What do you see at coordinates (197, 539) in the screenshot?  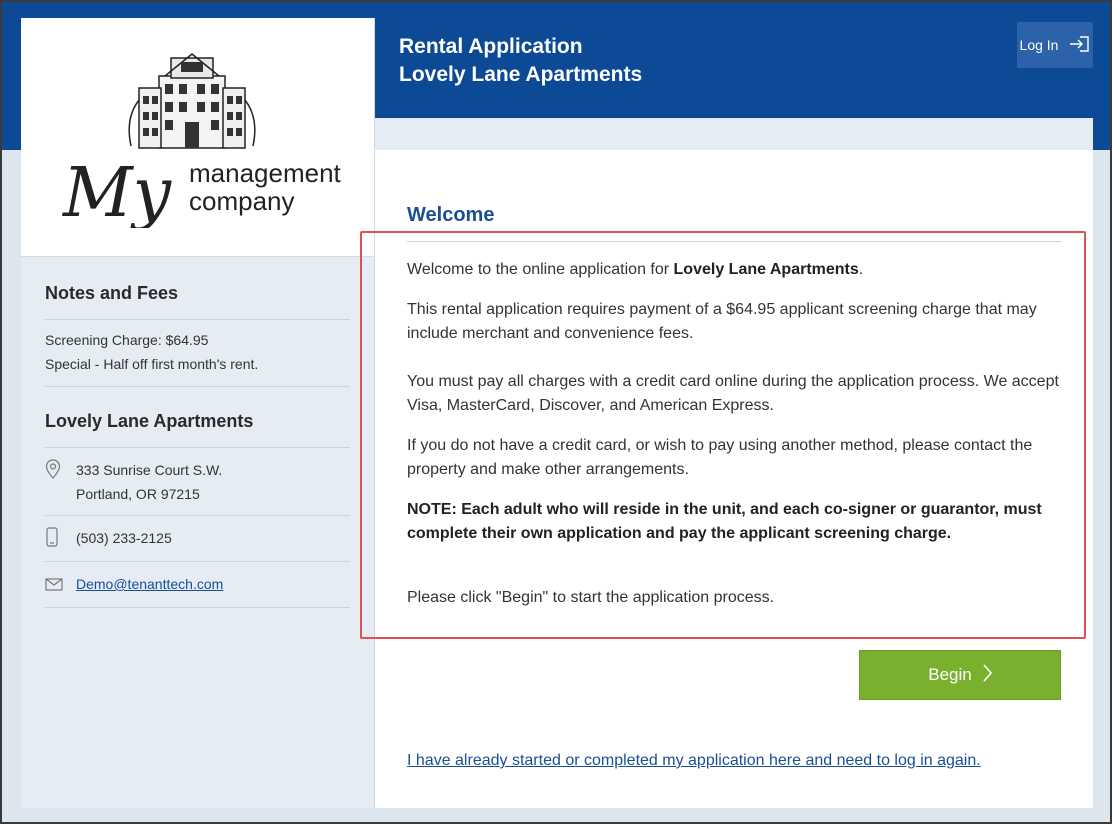 I see `contact-phone: (503) 233-2125` at bounding box center [197, 539].